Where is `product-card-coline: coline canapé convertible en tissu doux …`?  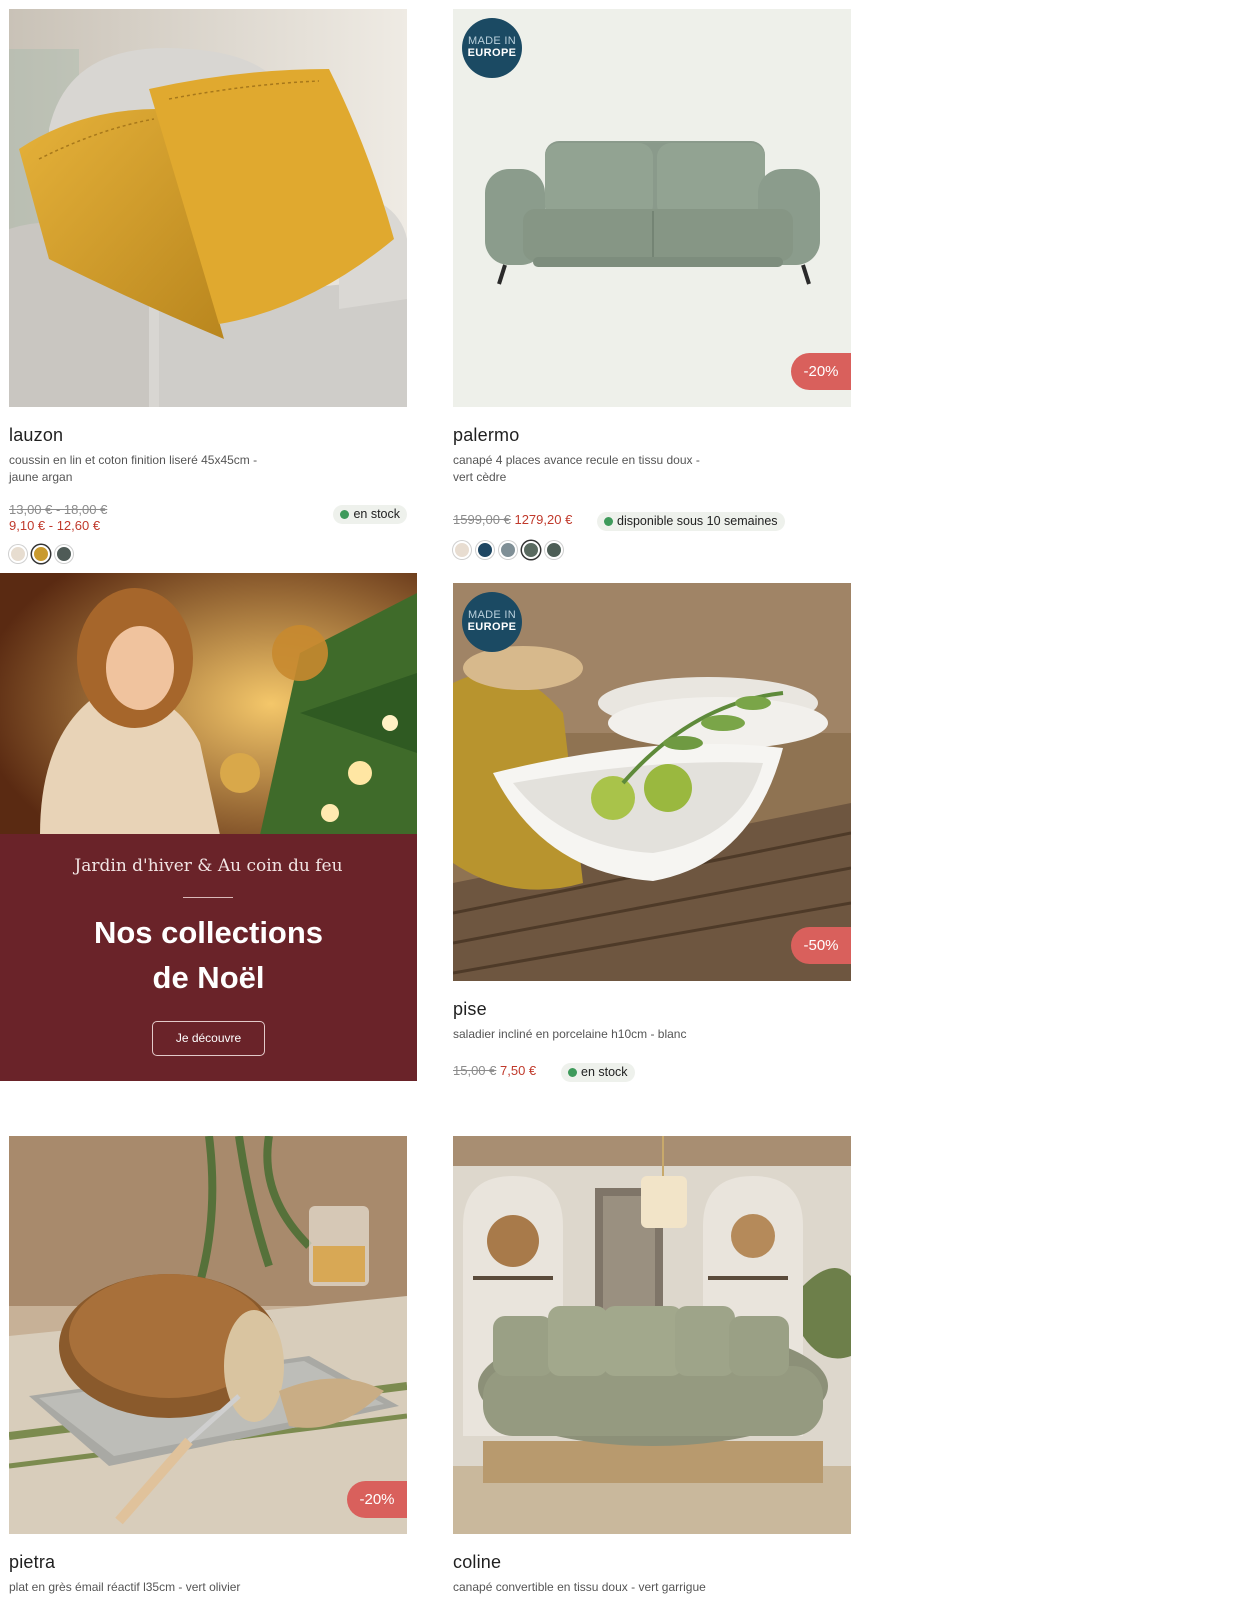
product-card-coline: coline canapé convertible en tissu doux … is located at coordinates (652, 1365).